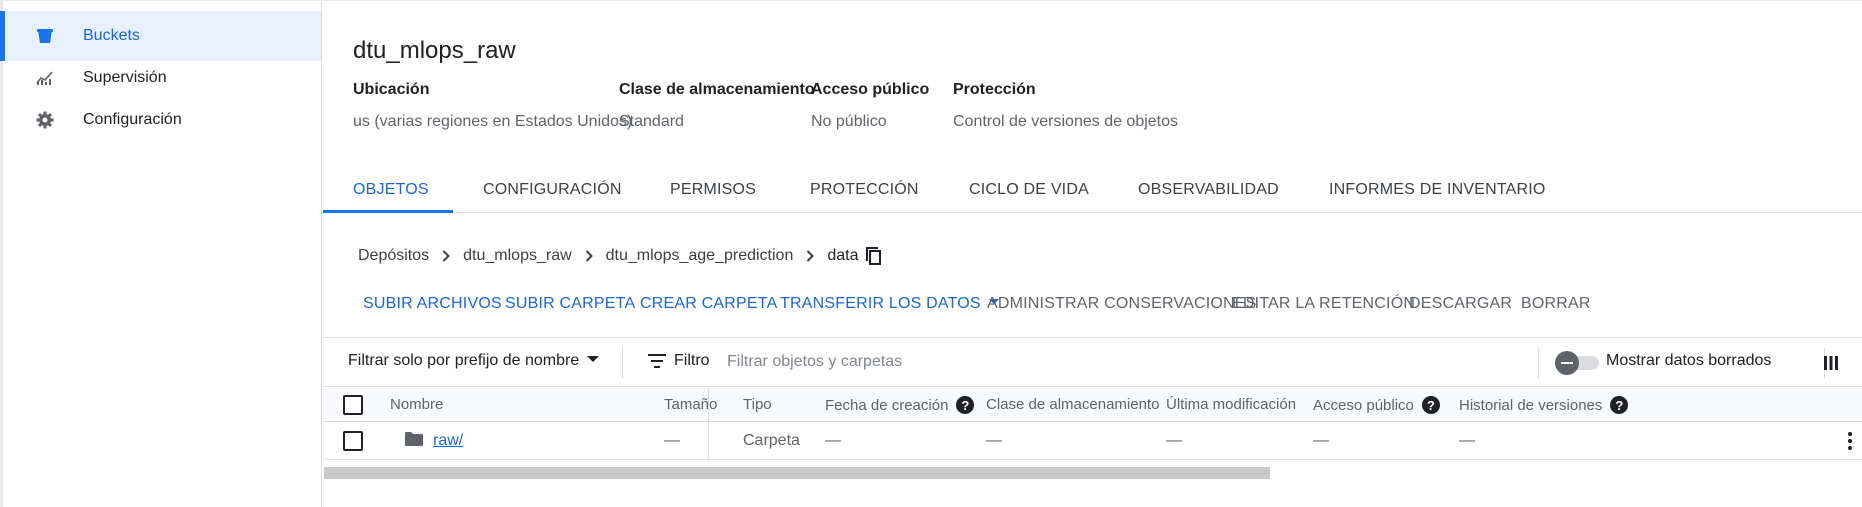  I want to click on breadcrumb-item: dtu_mlops_age_prediction, so click(700, 256).